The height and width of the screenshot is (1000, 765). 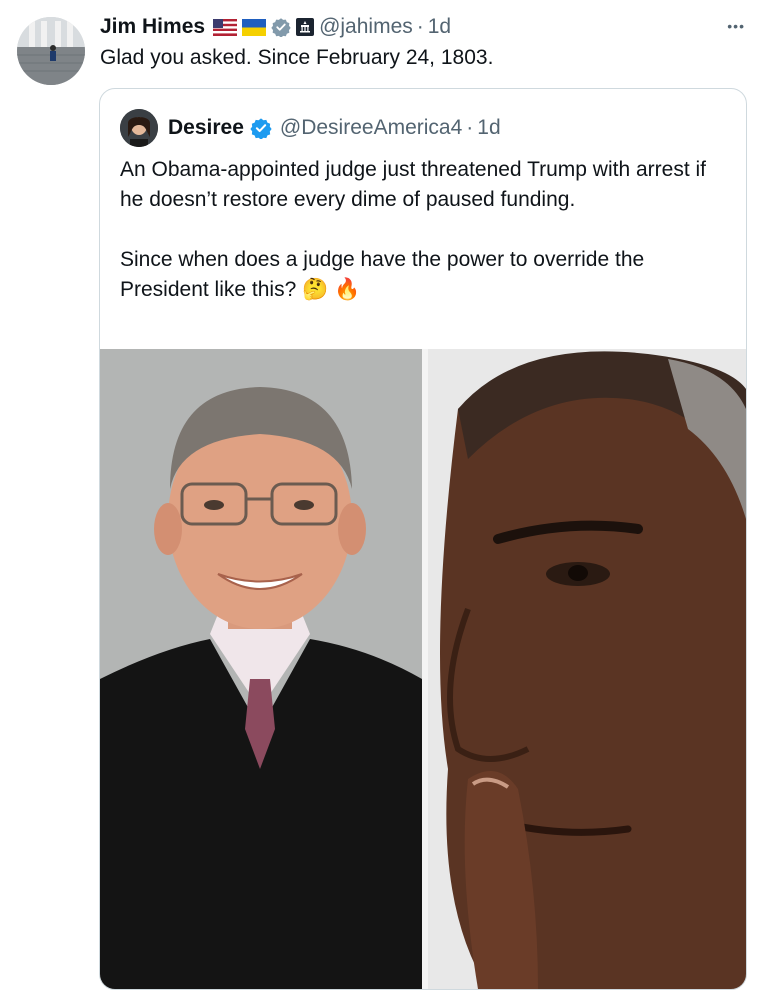 I want to click on author-avatar, so click(x=51, y=51).